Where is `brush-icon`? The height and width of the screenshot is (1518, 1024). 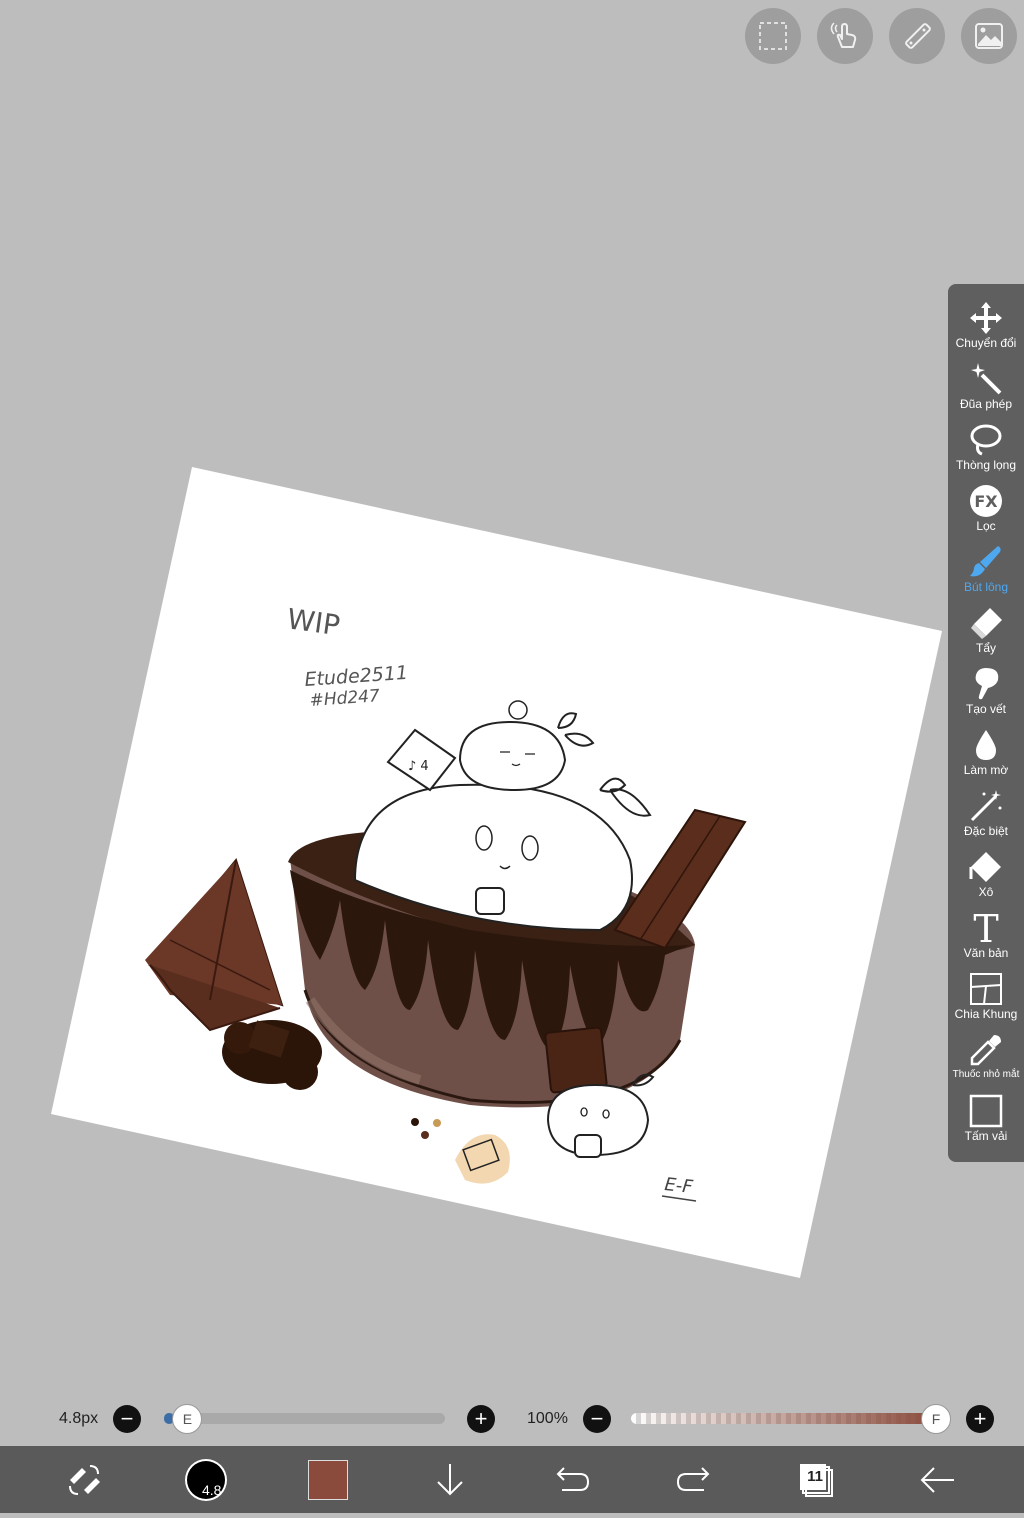
brush-icon is located at coordinates (985, 561).